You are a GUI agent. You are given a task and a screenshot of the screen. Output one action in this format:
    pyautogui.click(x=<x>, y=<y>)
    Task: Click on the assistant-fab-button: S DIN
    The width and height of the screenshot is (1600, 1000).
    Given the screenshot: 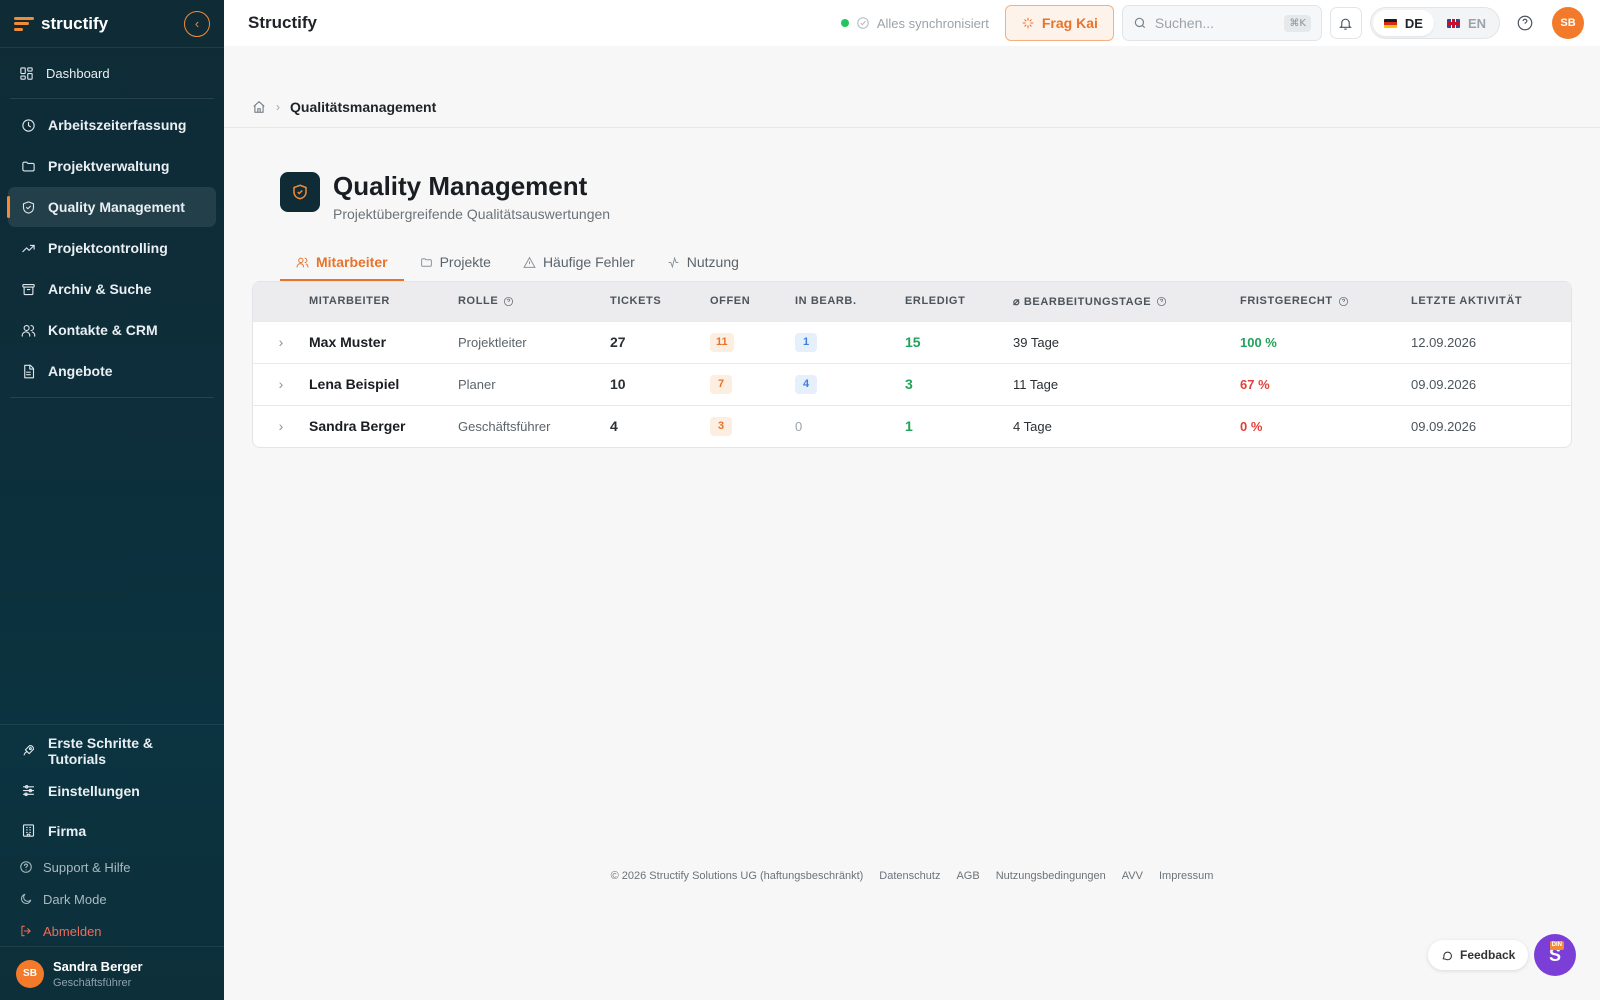 What is the action you would take?
    pyautogui.click(x=1555, y=955)
    